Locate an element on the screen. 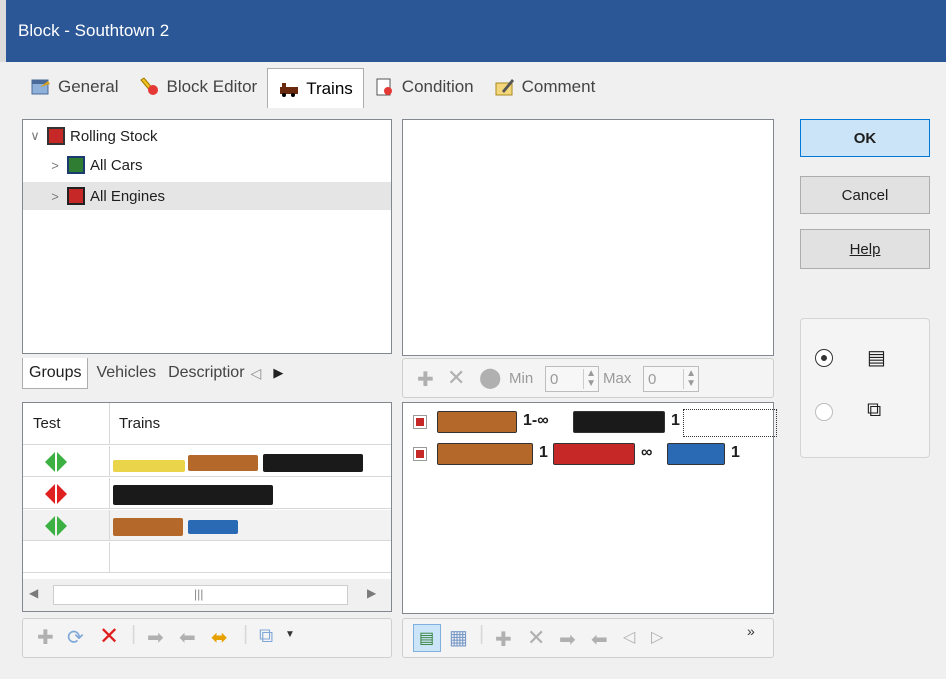  pattern-toolbar: ✚ ✕ ⬤ Min 0 ▲ ▼ Max 0 ▲ ▼ is located at coordinates (588, 378).